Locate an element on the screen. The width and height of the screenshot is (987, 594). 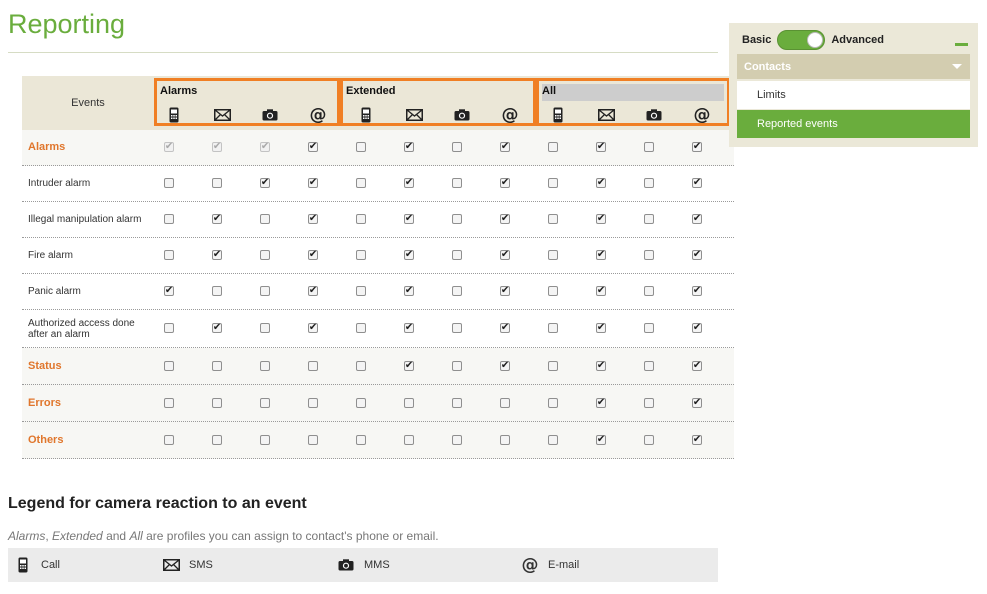
menu-item-reported-events: Reported events is located at coordinates (853, 124).